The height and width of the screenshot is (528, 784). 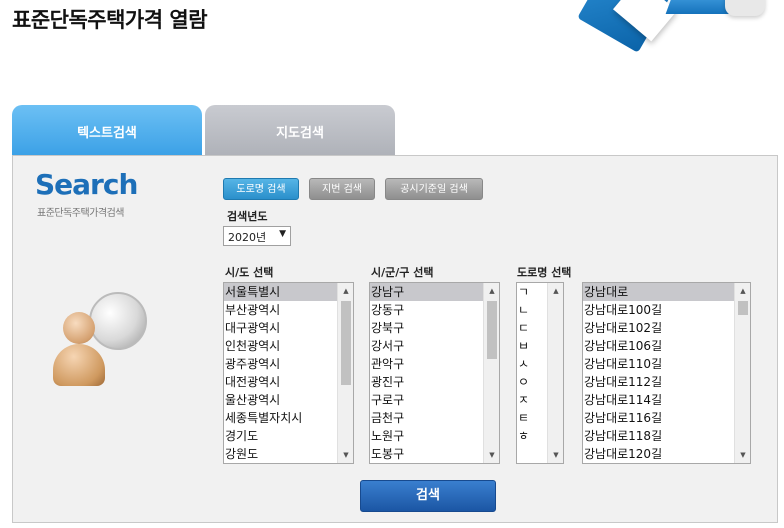 I want to click on list-item: 광주광역시, so click(x=280, y=364).